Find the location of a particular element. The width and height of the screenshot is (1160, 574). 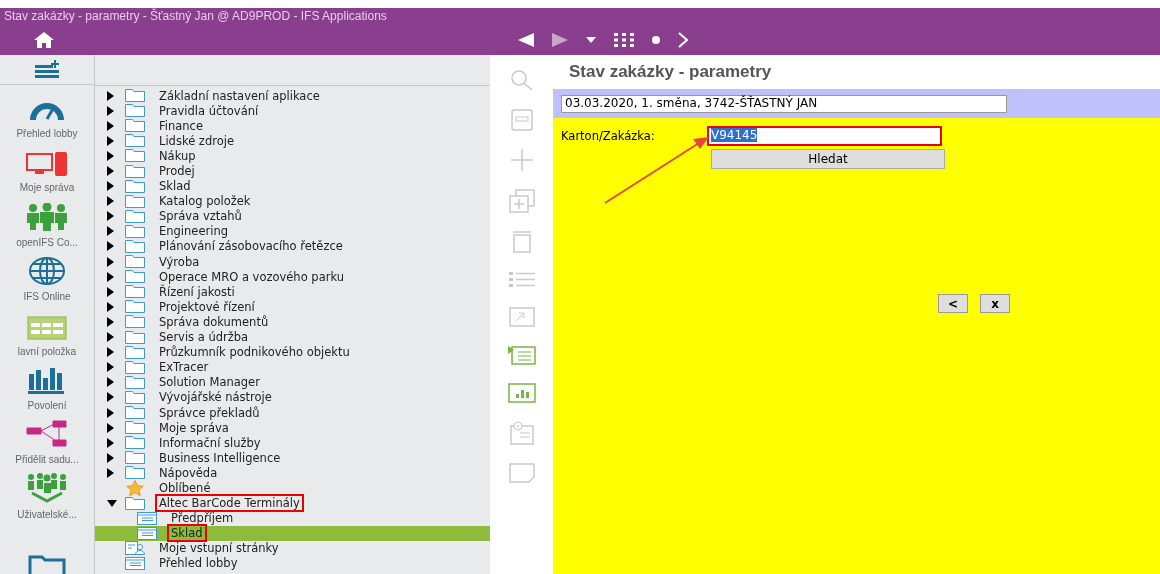

sidebar-item: IFS Online is located at coordinates (47, 297).